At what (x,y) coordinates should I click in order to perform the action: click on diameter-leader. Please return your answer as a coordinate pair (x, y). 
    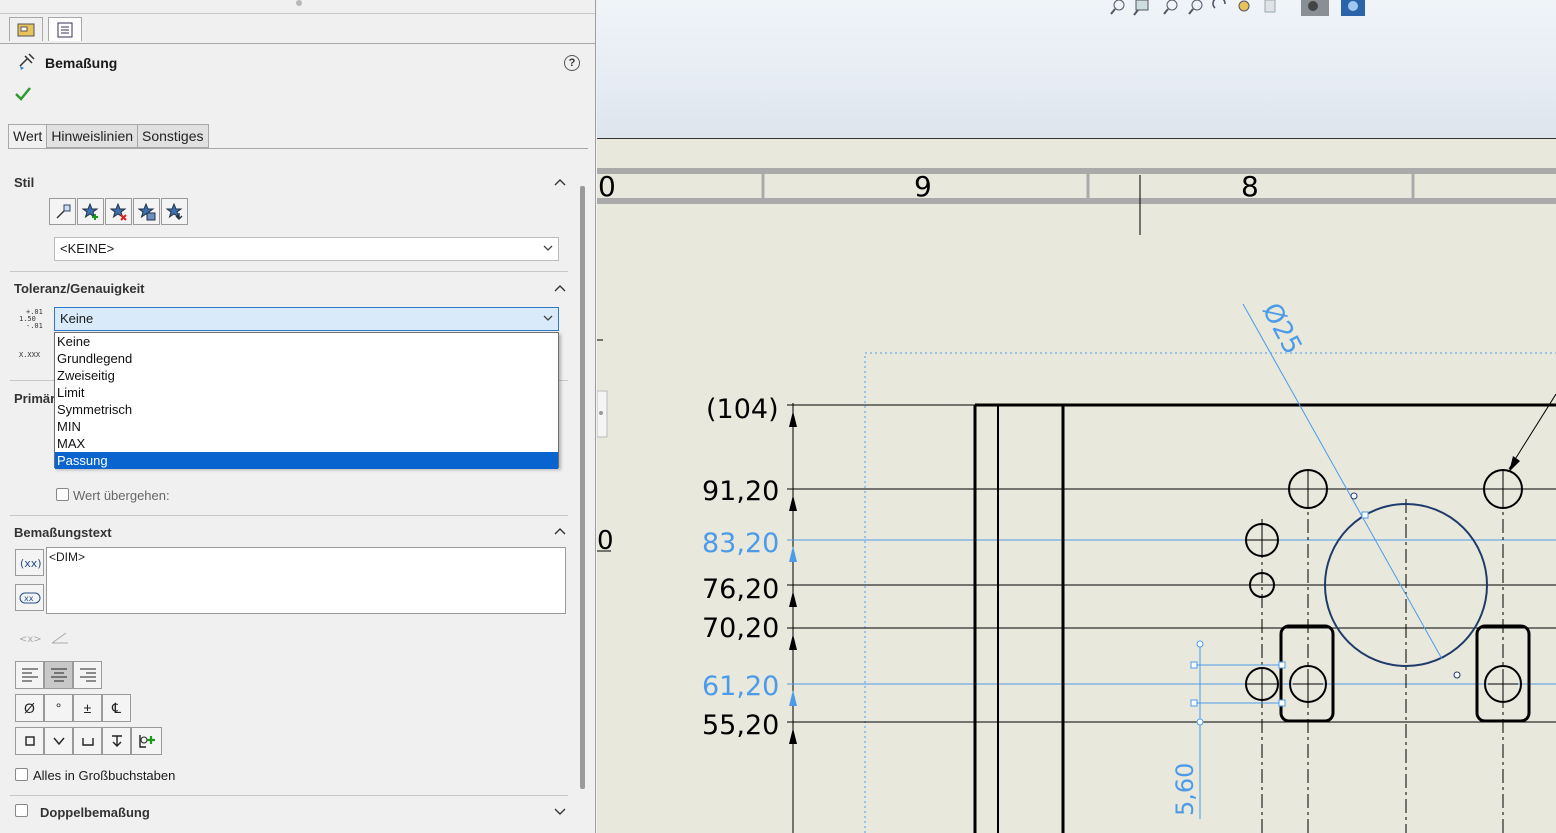
    Looking at the image, I should click on (1342, 481).